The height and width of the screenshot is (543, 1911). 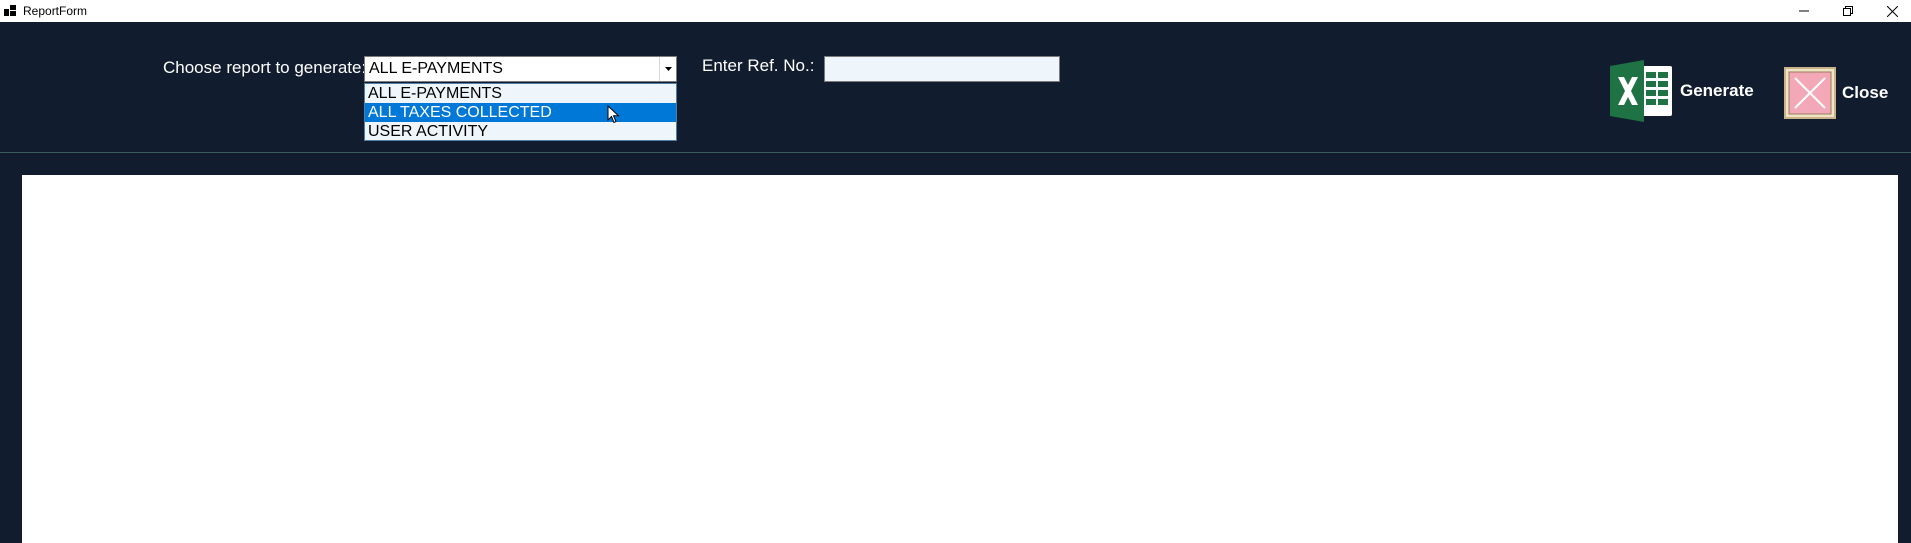 I want to click on close-label: Close, so click(x=1865, y=92).